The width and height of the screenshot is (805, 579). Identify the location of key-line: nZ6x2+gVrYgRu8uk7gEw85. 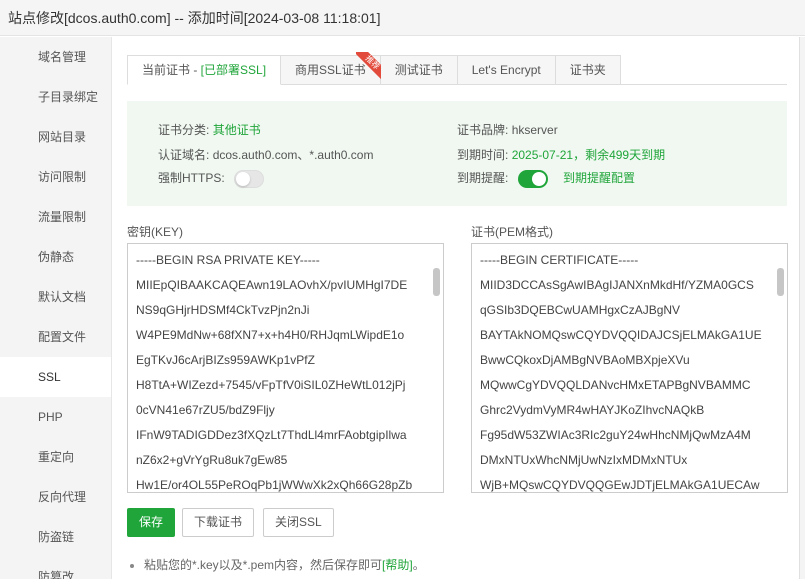
(212, 460).